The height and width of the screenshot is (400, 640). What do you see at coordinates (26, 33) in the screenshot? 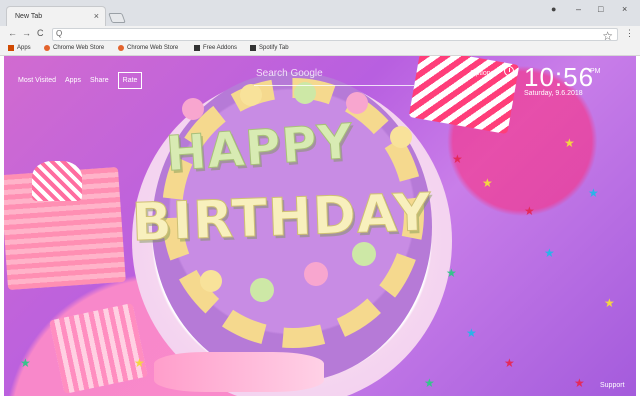
I see `forward-icon: →` at bounding box center [26, 33].